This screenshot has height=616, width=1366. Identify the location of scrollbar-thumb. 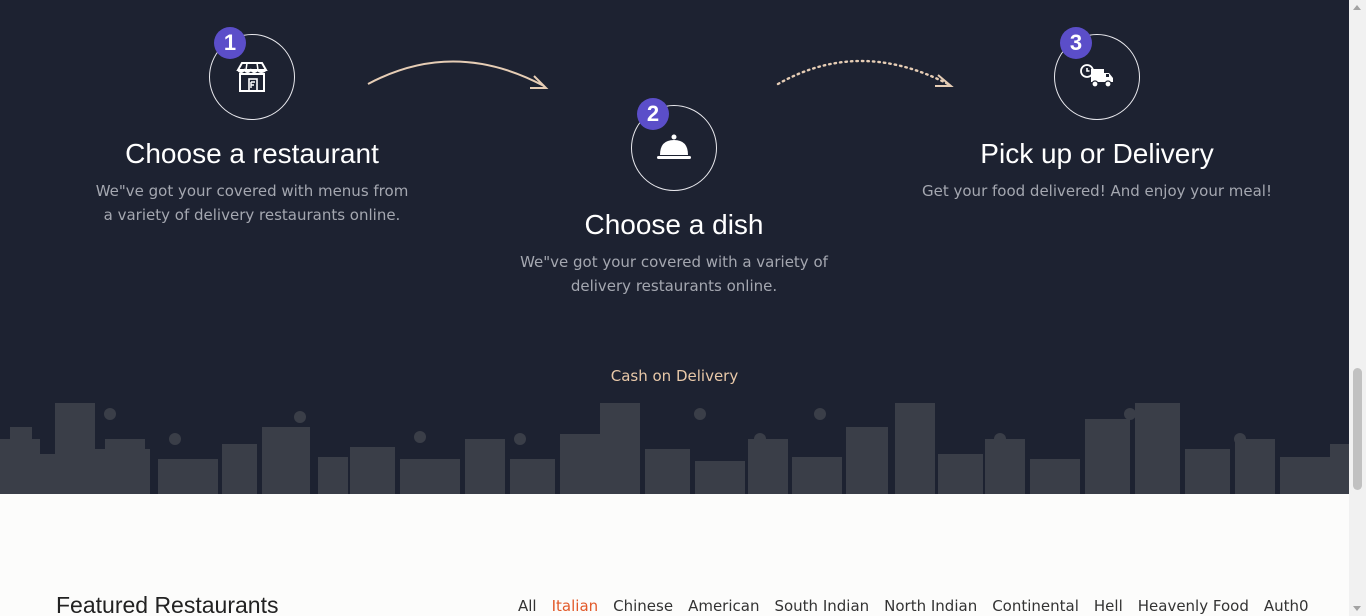
(1357, 429).